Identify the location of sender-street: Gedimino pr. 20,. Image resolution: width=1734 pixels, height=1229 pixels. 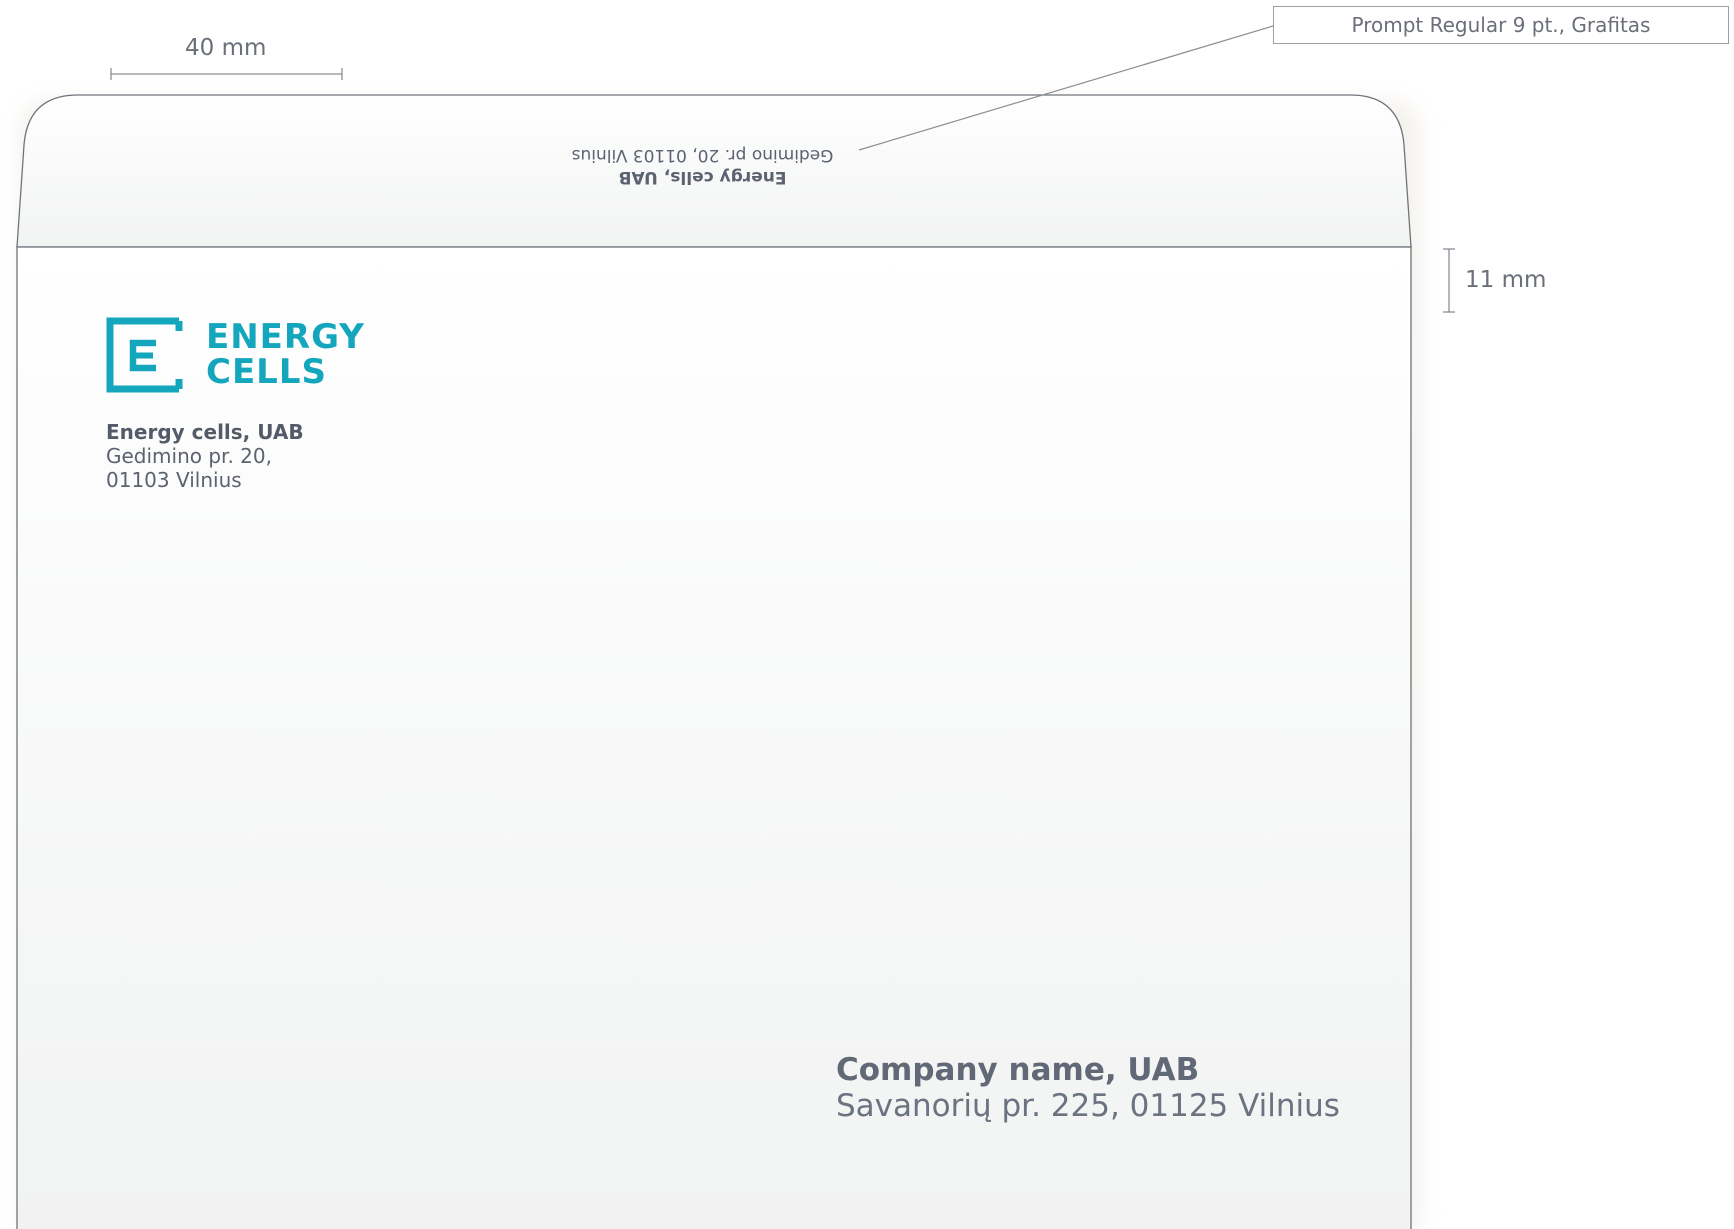
(189, 456).